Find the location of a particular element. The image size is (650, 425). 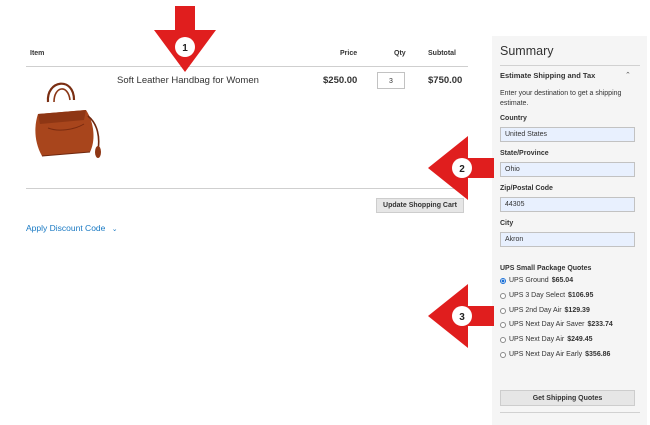

zip-input: 44305 is located at coordinates (567, 204).